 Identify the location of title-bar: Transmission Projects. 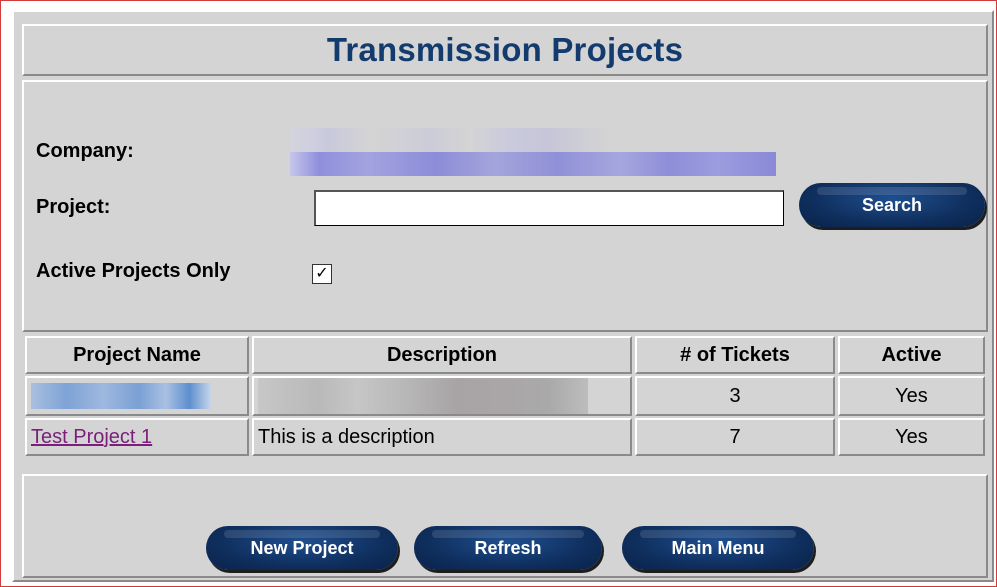
(505, 50).